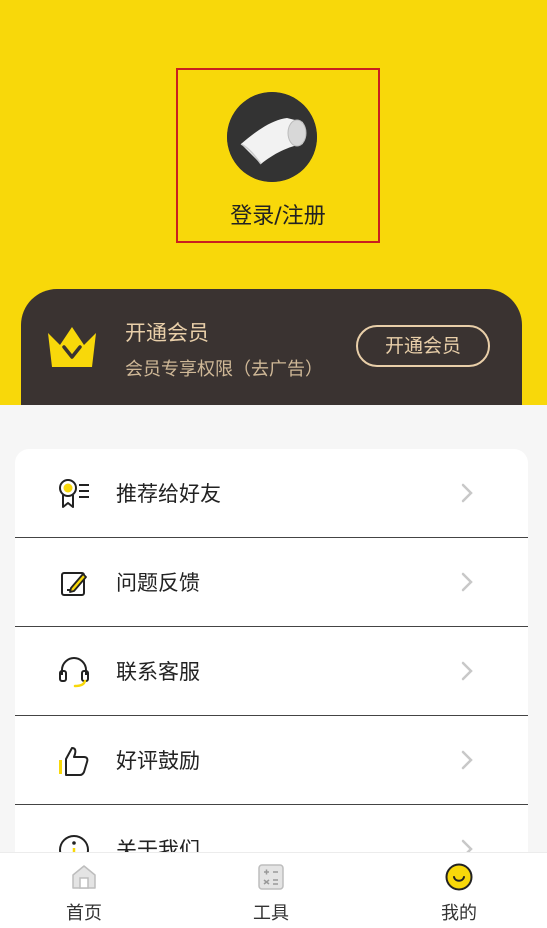 The height and width of the screenshot is (928, 547). I want to click on vip-card: 开通会员 会员专享权限（去广告） 开通会员, so click(271, 347).